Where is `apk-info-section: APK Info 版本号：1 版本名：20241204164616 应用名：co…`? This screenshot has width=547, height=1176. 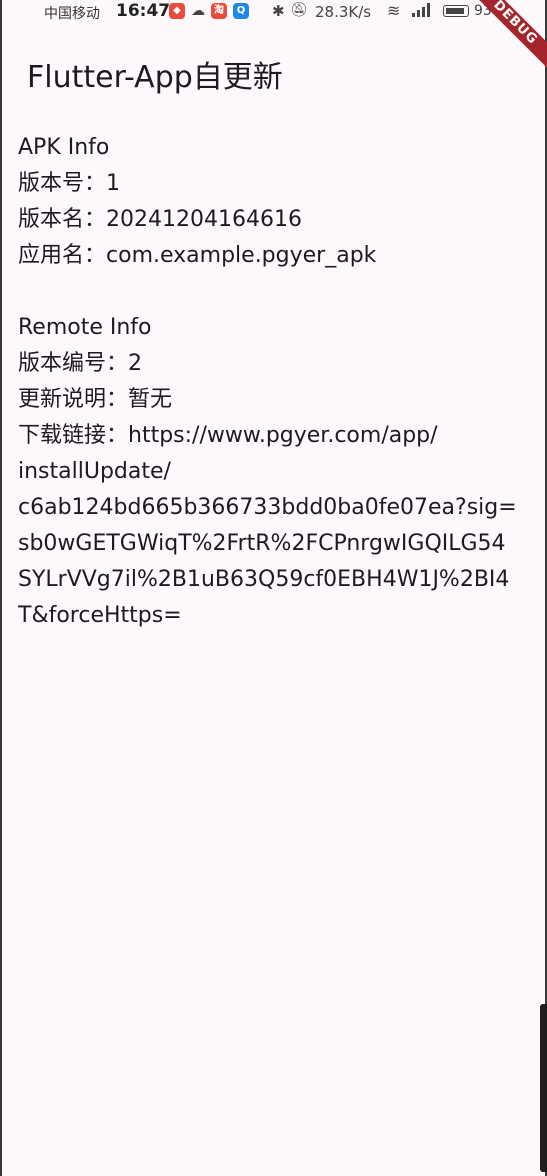 apk-info-section: APK Info 版本号：1 版本名：20241204164616 应用名：co… is located at coordinates (275, 202).